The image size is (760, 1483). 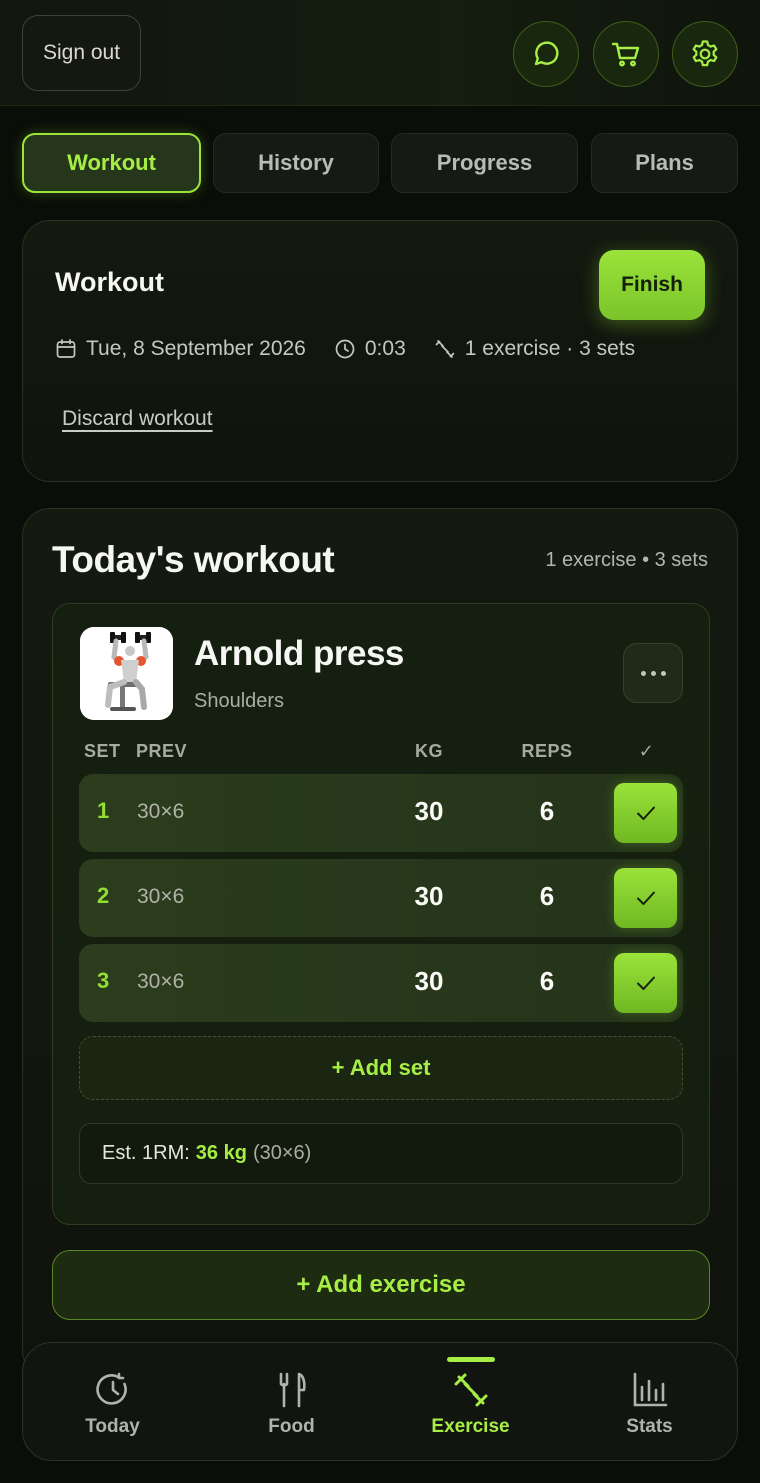 What do you see at coordinates (381, 1153) in the screenshot?
I see `estimated-1rm: Est. 1RM: 36 kg (30×6)` at bounding box center [381, 1153].